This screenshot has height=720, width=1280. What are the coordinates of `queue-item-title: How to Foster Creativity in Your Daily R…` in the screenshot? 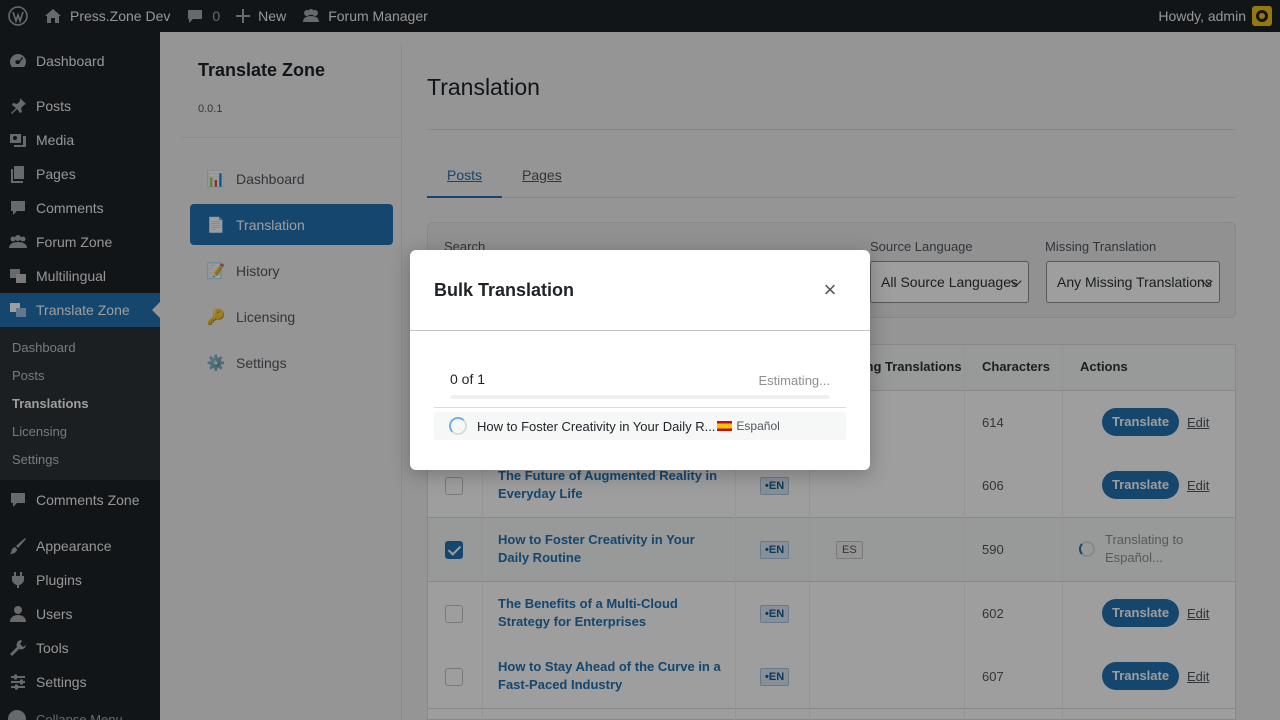 It's located at (596, 426).